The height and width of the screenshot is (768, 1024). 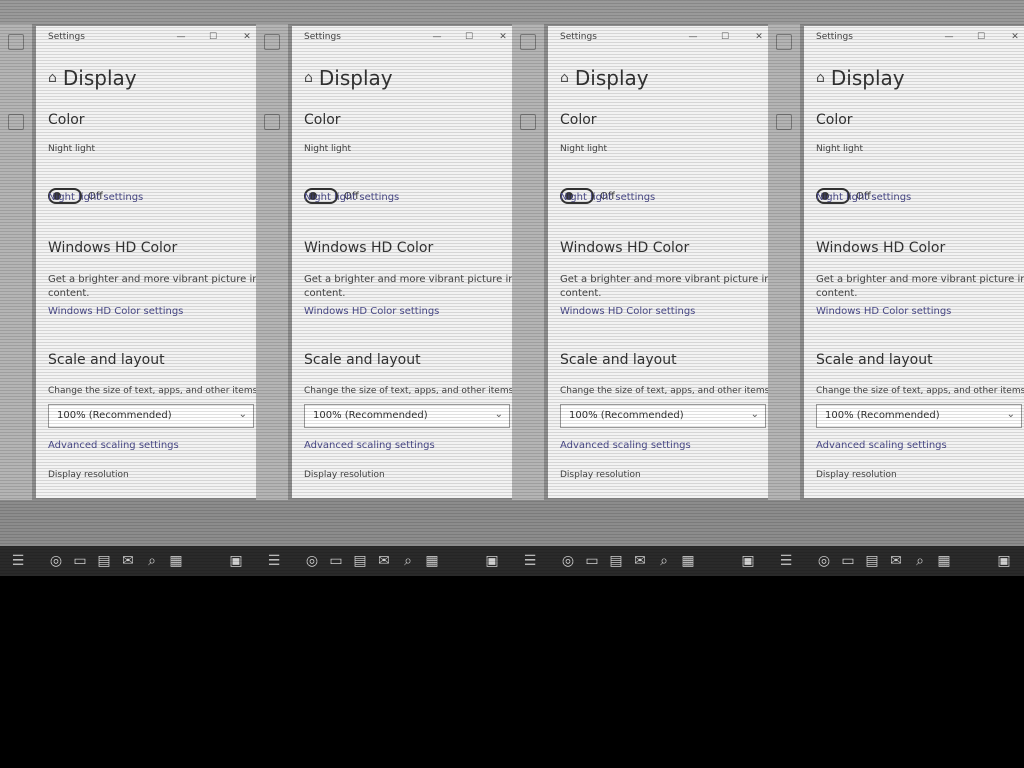 I want to click on night-light-label: Night light, so click(x=71, y=149).